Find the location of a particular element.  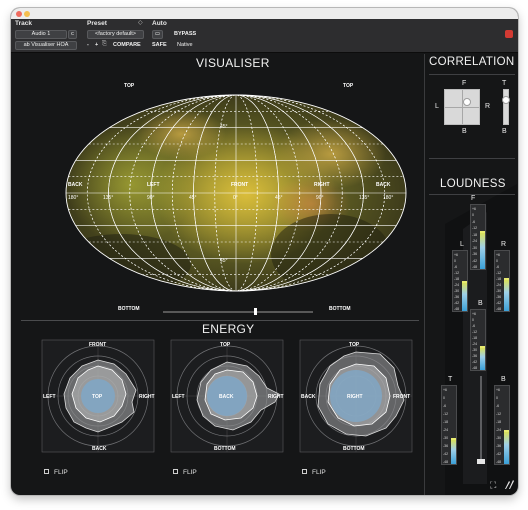

meter-scale-label: 0 is located at coordinates (455, 261).